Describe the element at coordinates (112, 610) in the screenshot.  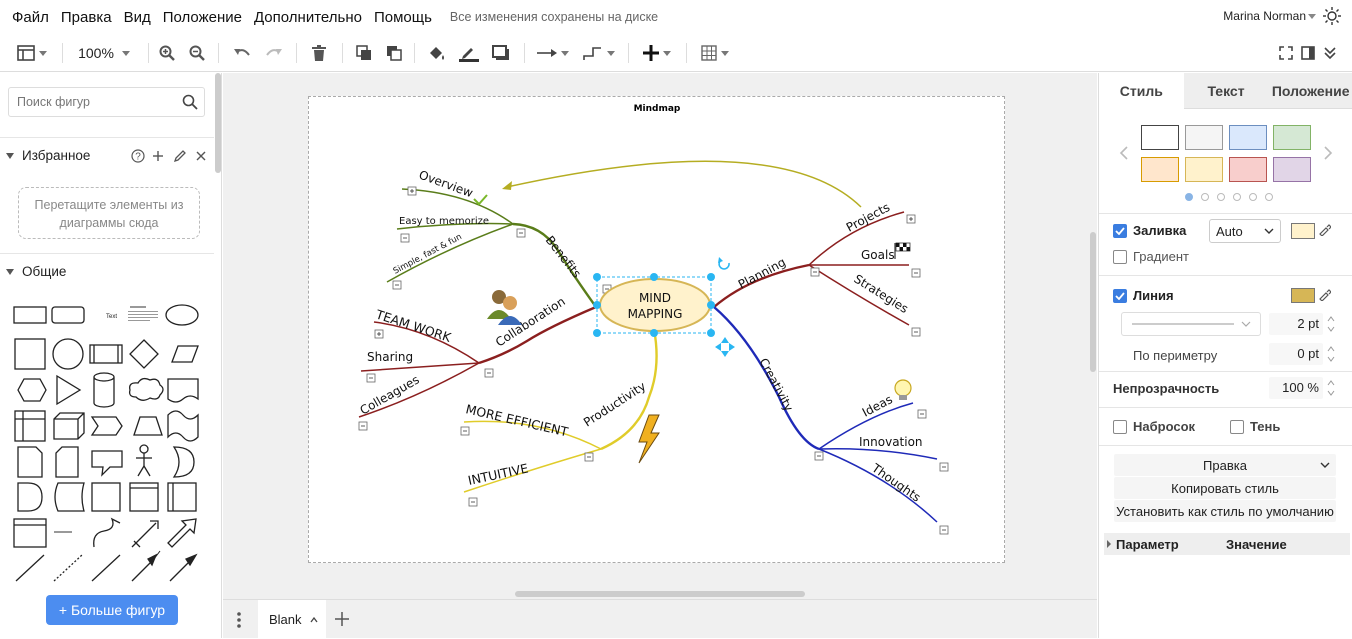
I see `more-shapes-button: + Больше фигур` at that location.